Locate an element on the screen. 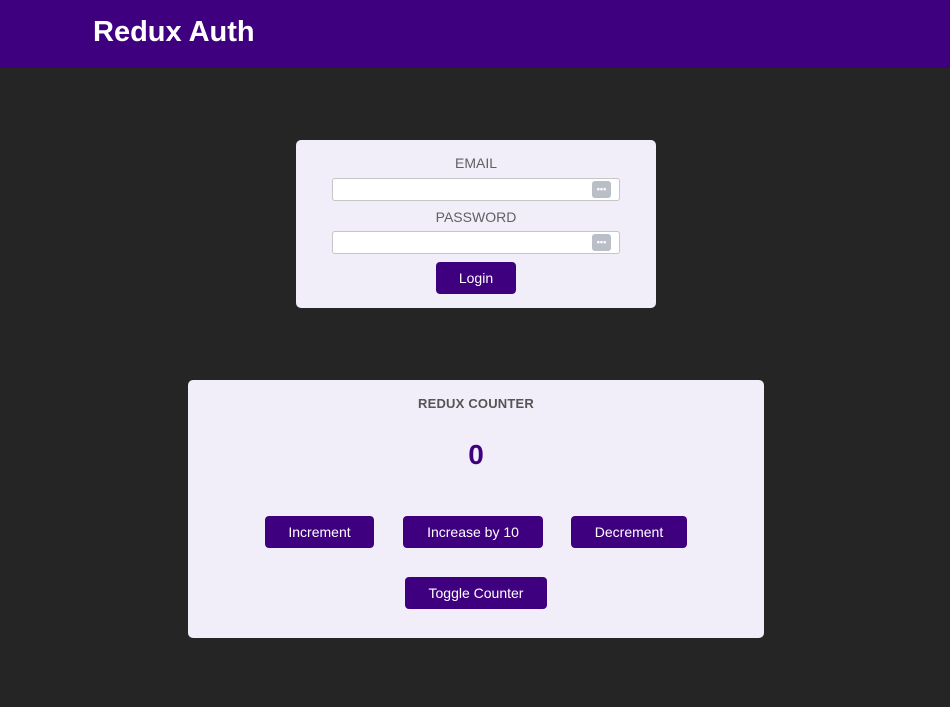  app-title: Redux Auth is located at coordinates (174, 32).